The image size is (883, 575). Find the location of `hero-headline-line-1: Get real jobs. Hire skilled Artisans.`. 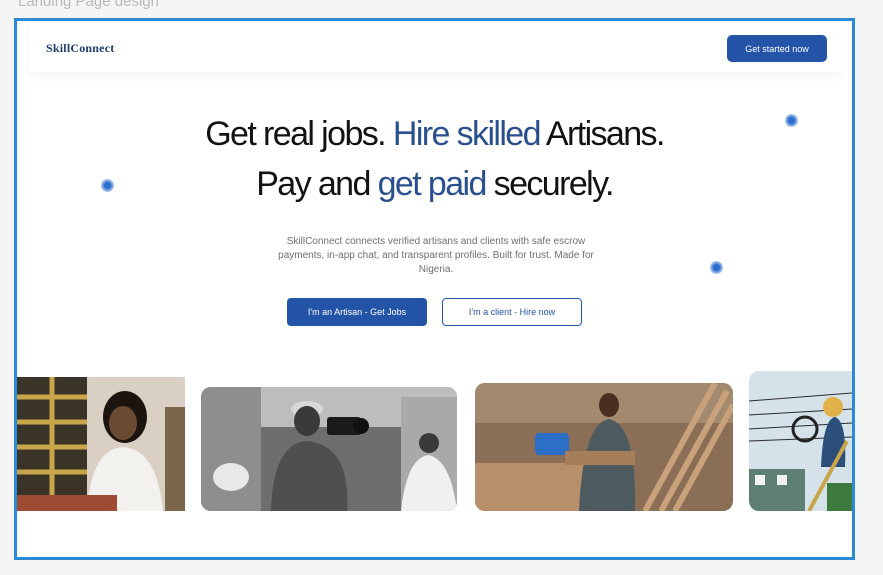

hero-headline-line-1: Get real jobs. Hire skilled Artisans. is located at coordinates (434, 134).